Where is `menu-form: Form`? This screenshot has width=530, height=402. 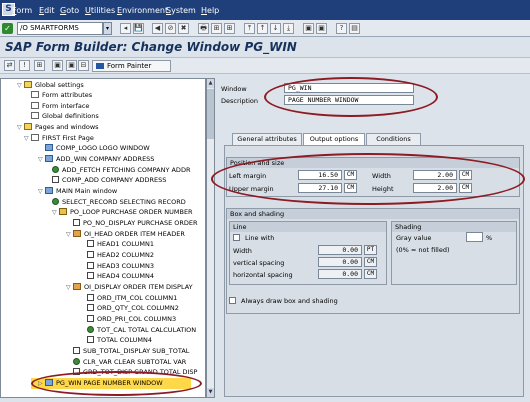 menu-form: Form is located at coordinates (22, 10).